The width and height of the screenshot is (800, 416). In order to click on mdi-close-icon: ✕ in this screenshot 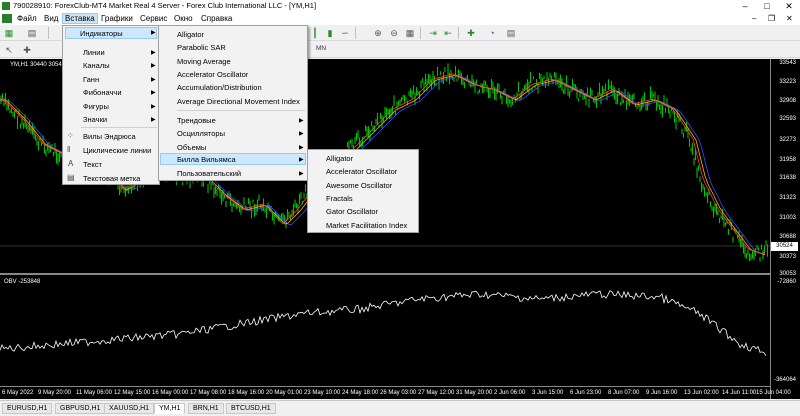, I will do `click(789, 18)`.